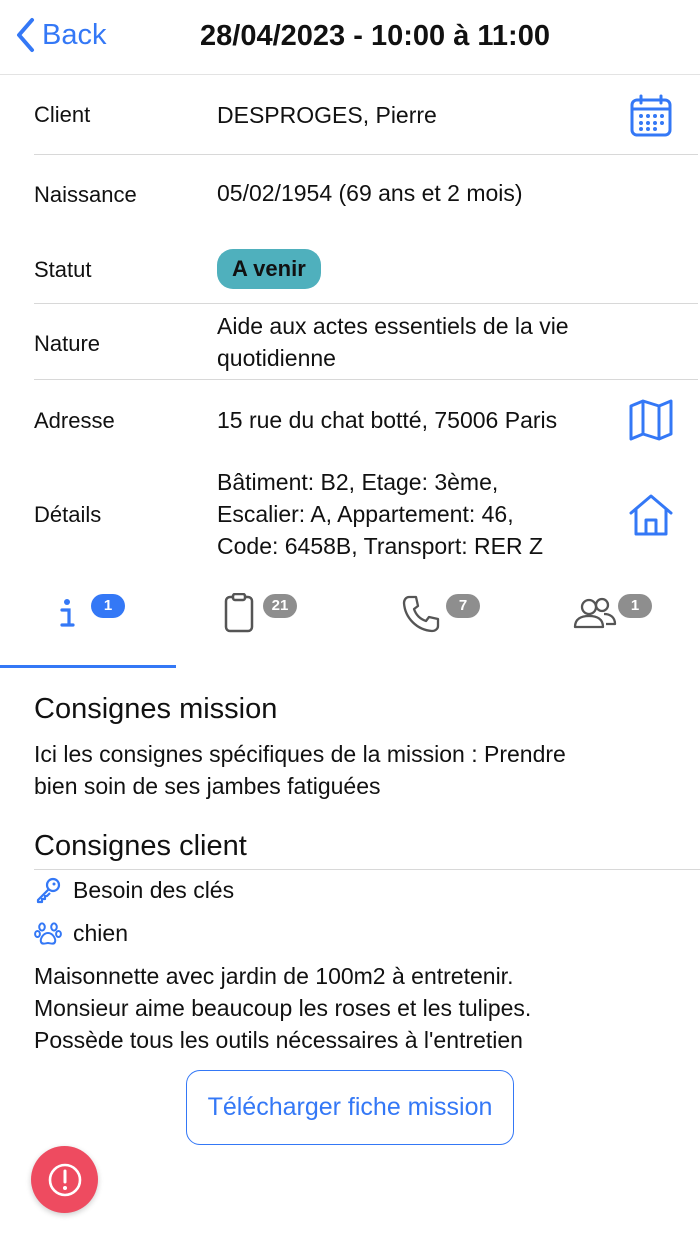  I want to click on consignes-mission-title: Consignes mission, so click(156, 709).